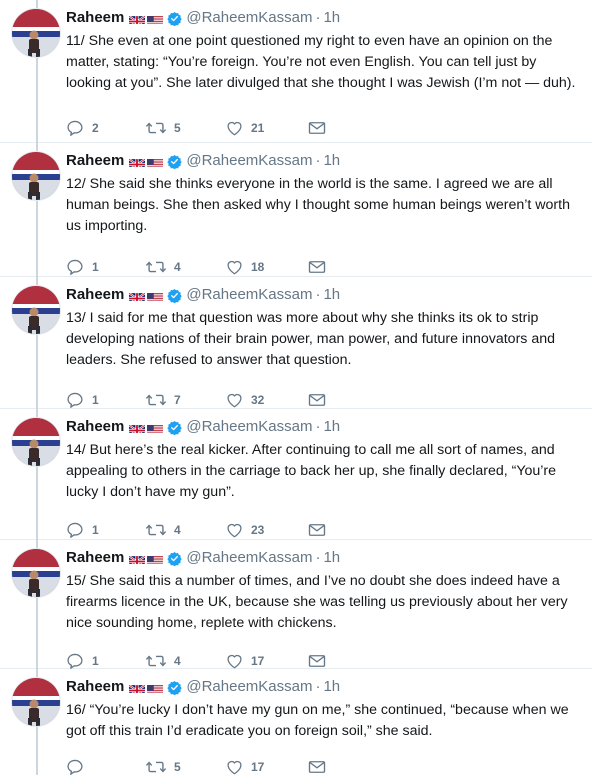  What do you see at coordinates (106, 767) in the screenshot?
I see `reply-button` at bounding box center [106, 767].